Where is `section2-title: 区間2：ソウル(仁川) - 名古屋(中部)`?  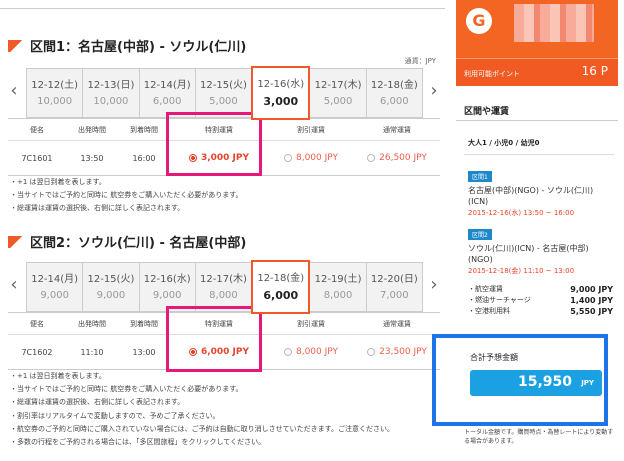
section2-title: 区間2：ソウル(仁川) - 名古屋(中部) is located at coordinates (127, 241).